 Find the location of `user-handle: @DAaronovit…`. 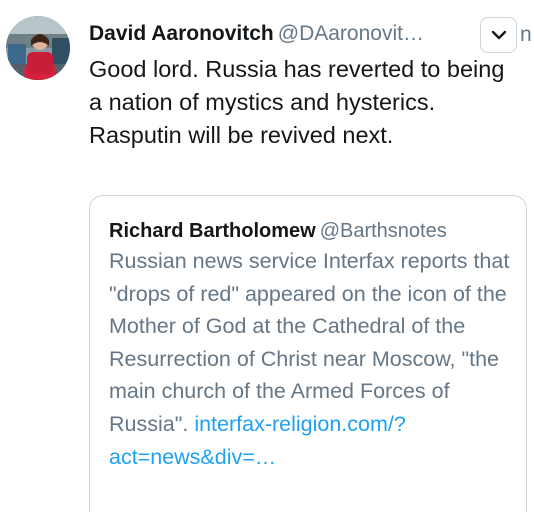

user-handle: @DAaronovit… is located at coordinates (351, 33).